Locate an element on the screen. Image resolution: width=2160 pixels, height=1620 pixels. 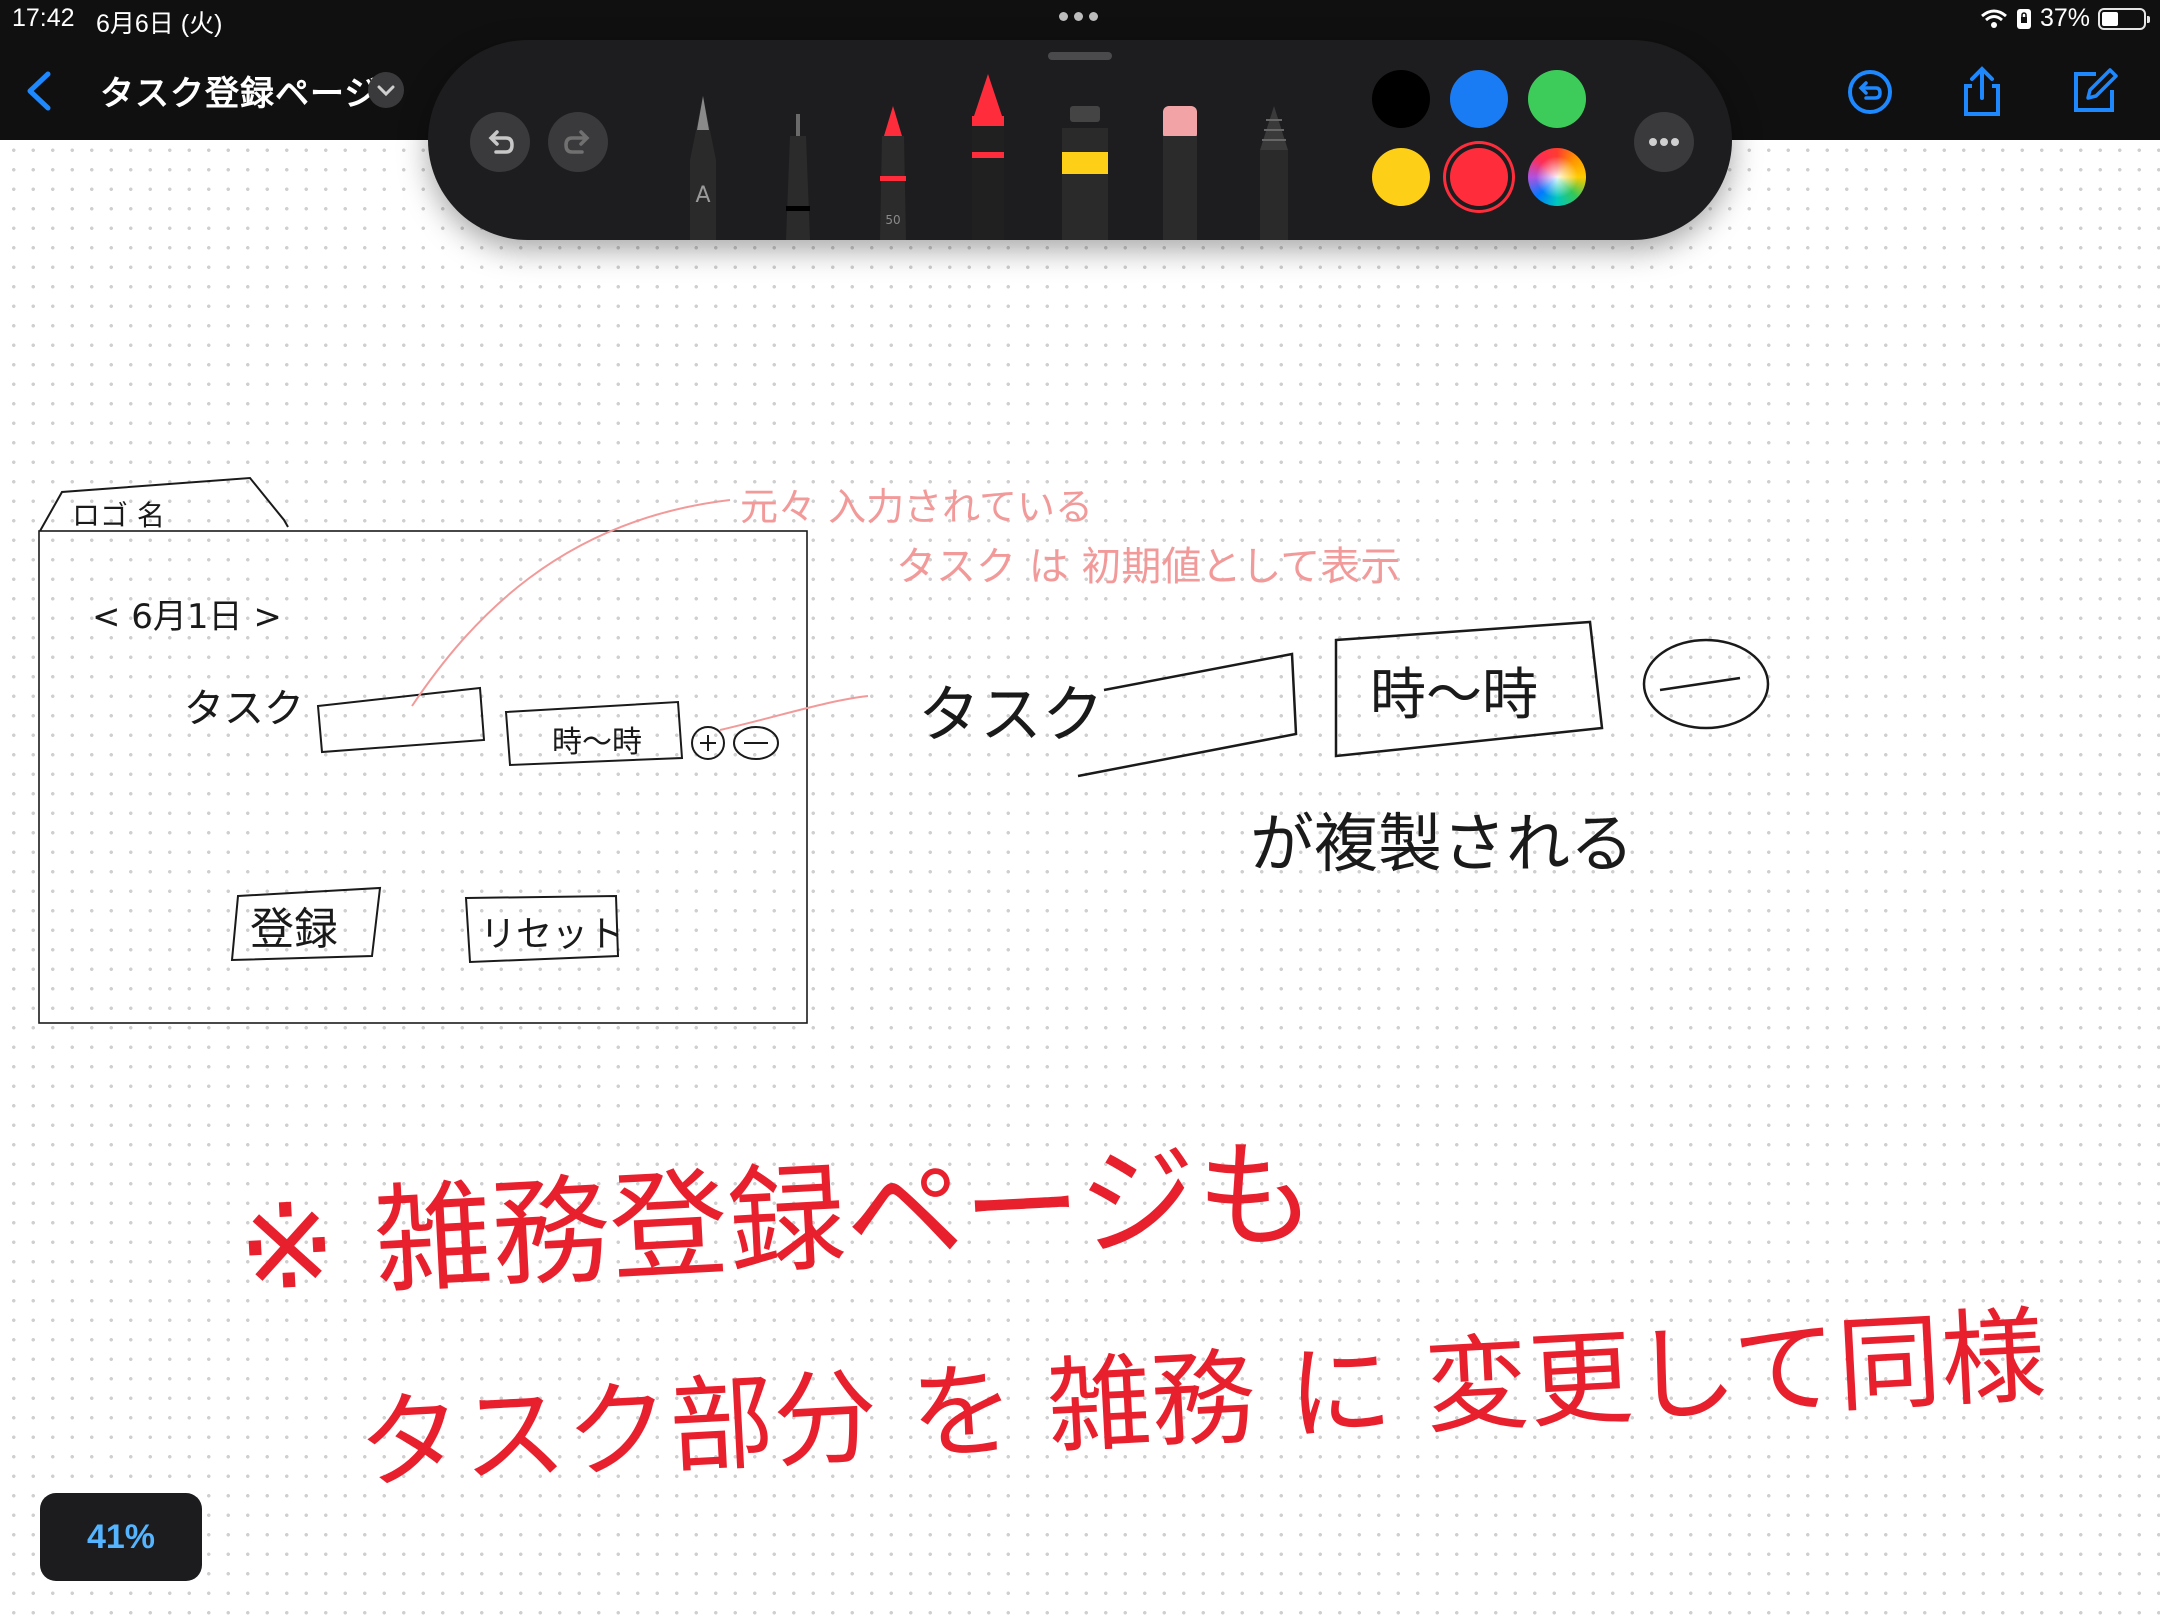
battery-percent: 37% is located at coordinates (2064, 18).